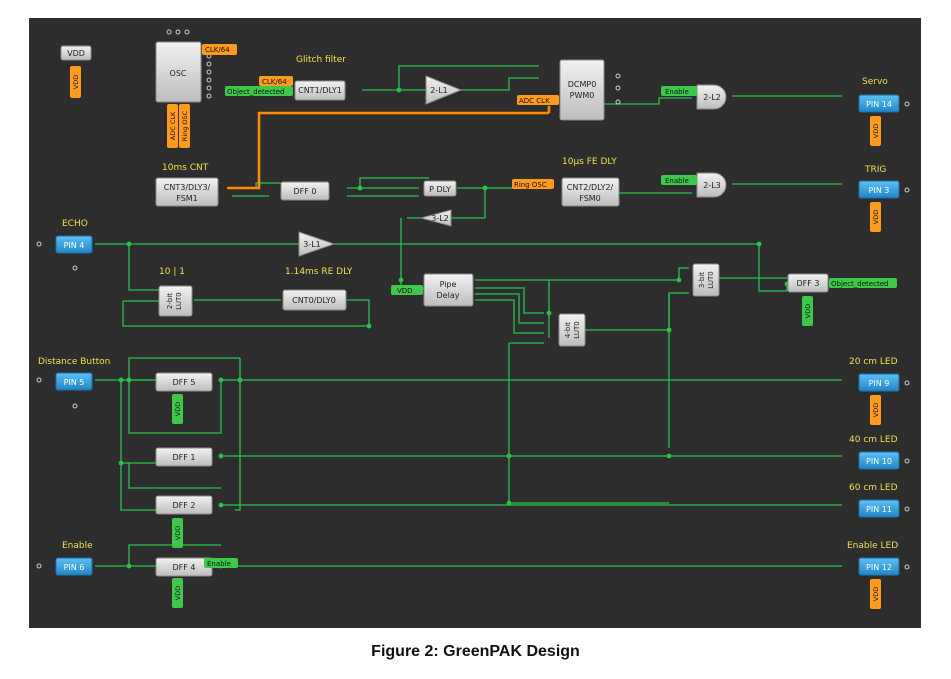 This screenshot has width=951, height=679. I want to click on cnt3-label-2: FSM1, so click(187, 198).